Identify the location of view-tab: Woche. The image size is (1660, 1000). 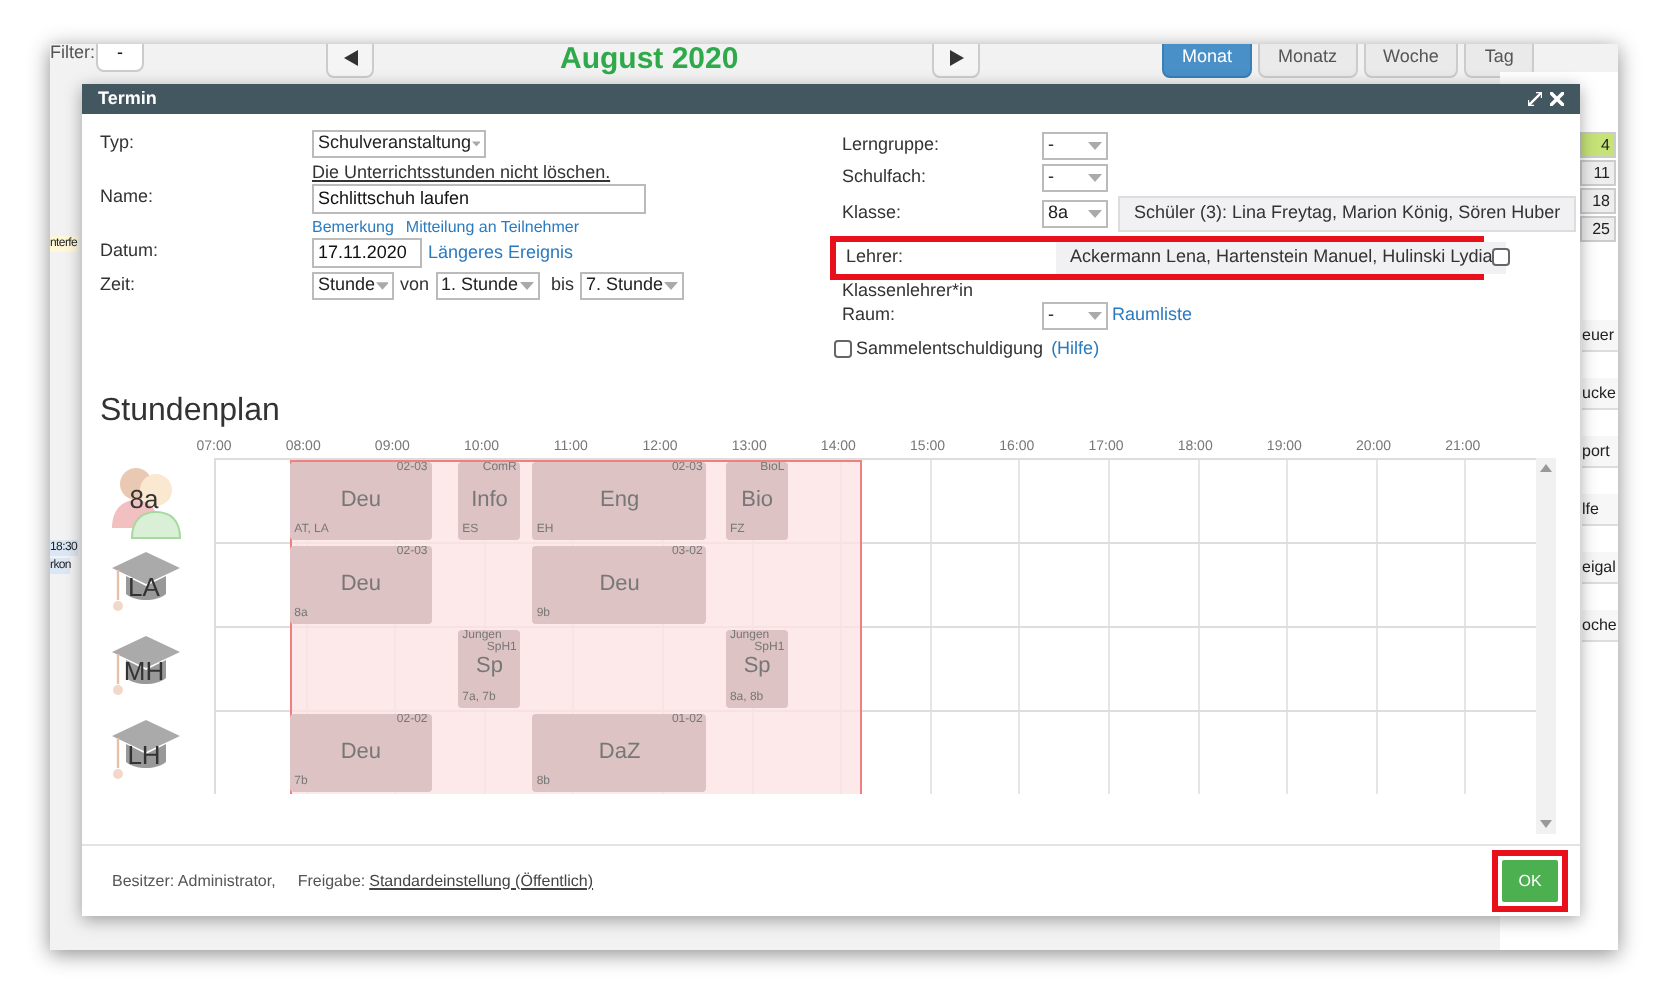
(1411, 61).